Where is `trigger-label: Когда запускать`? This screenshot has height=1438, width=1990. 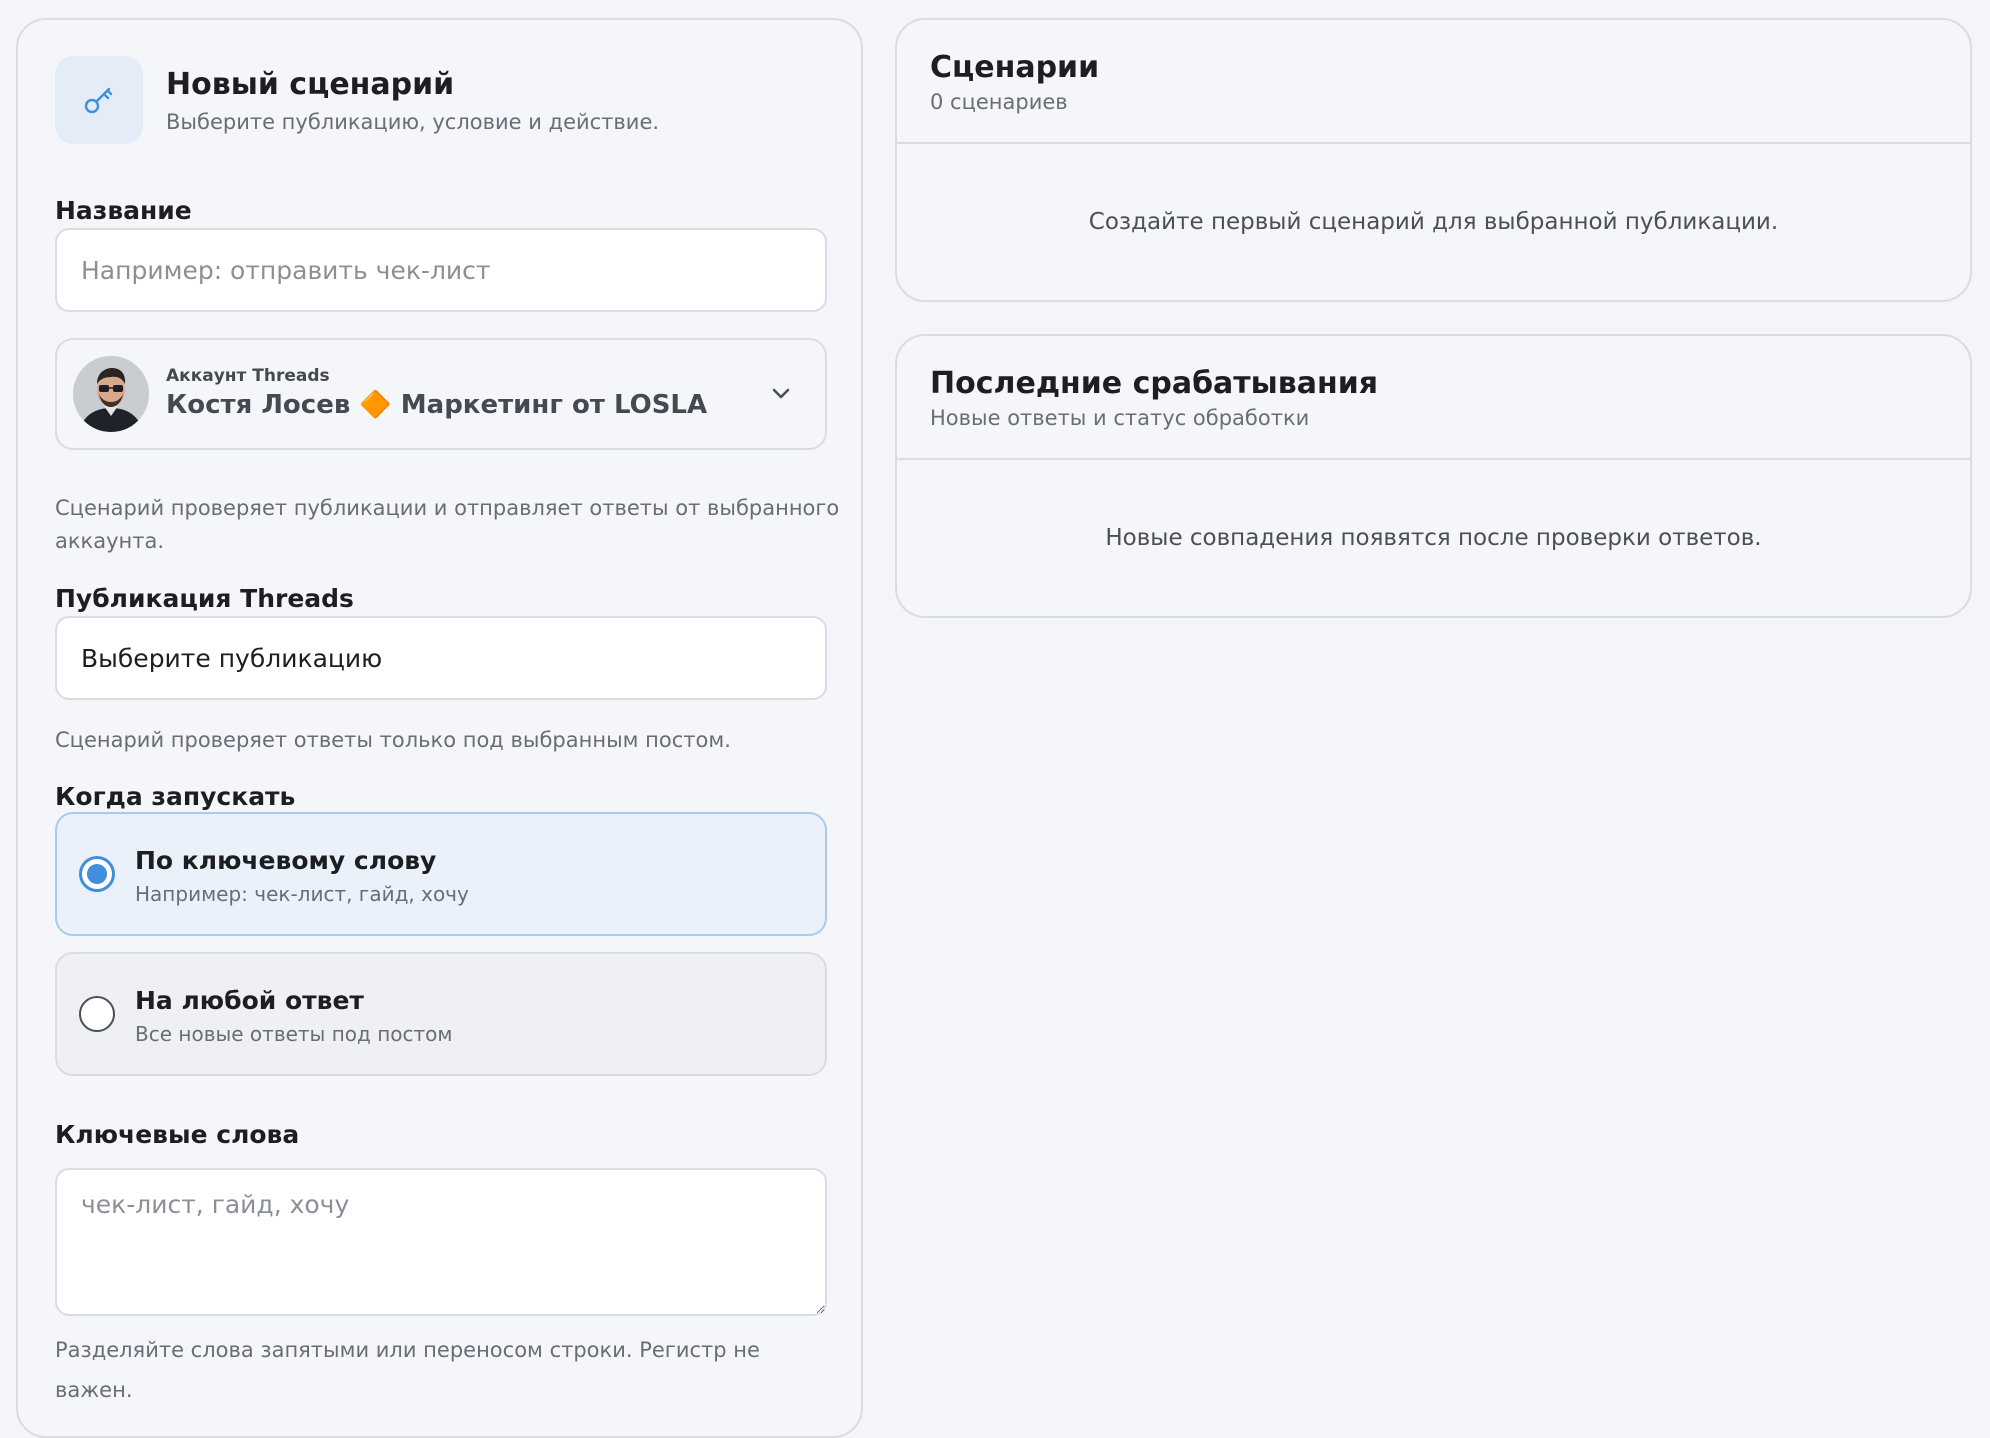 trigger-label: Когда запускать is located at coordinates (175, 796).